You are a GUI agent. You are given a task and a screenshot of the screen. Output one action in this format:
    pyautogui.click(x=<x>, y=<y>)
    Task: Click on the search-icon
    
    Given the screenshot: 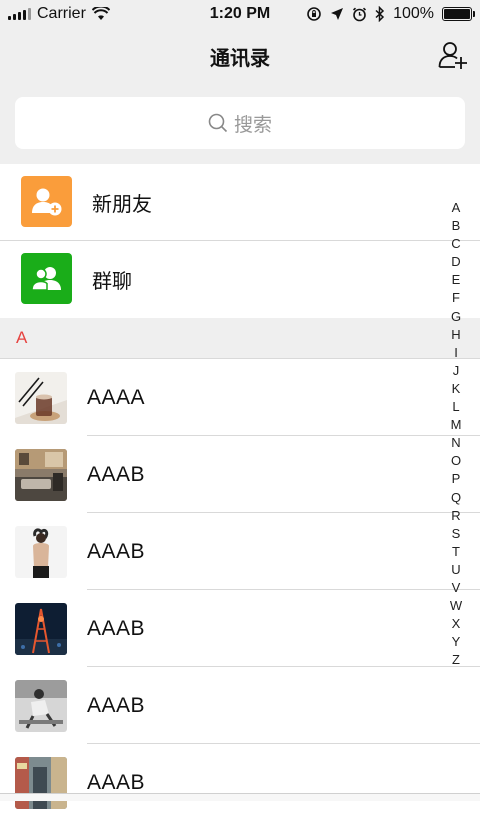 What is the action you would take?
    pyautogui.click(x=218, y=123)
    